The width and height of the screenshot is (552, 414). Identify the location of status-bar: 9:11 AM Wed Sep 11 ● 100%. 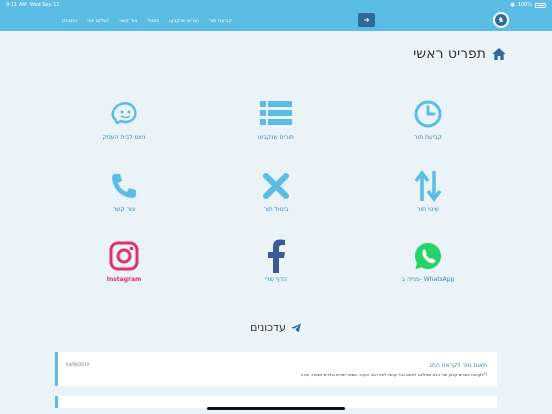
(276, 5).